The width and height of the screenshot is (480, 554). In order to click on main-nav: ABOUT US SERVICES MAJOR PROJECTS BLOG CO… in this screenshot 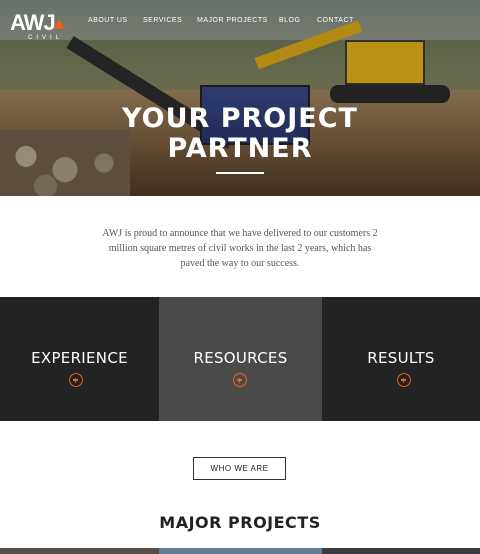, I will do `click(240, 23)`.